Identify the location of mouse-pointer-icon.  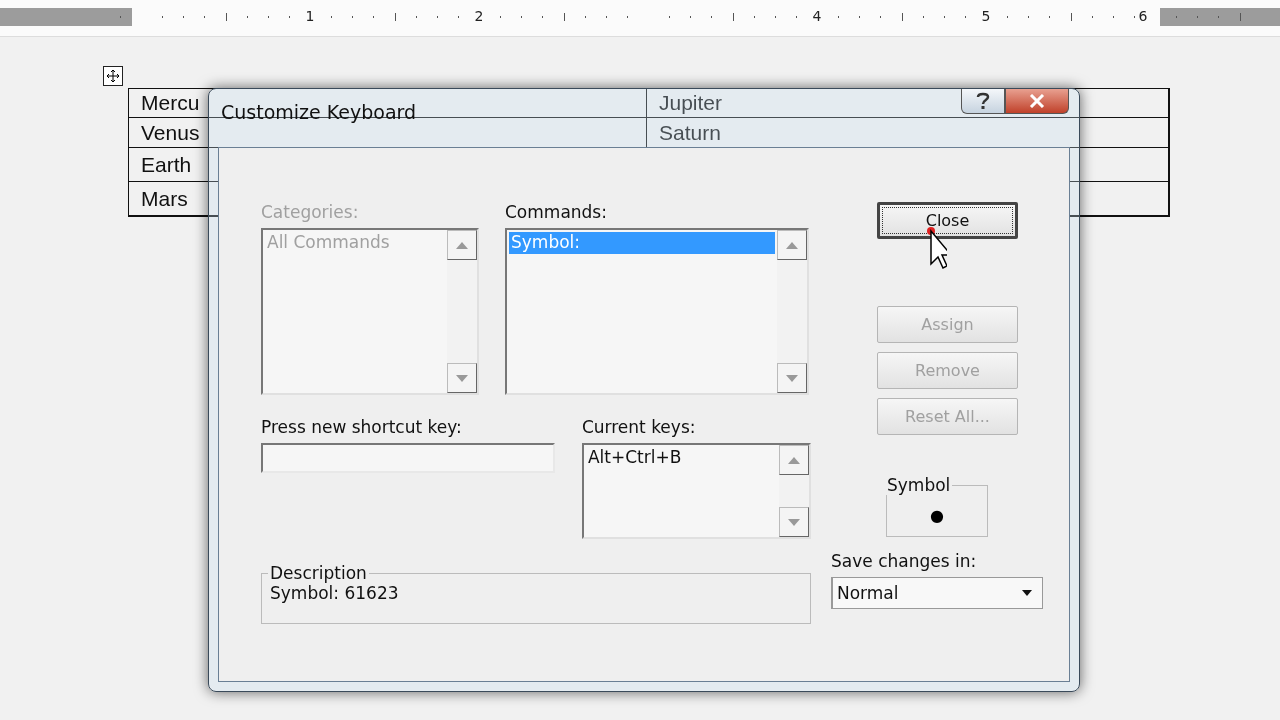
(936, 248).